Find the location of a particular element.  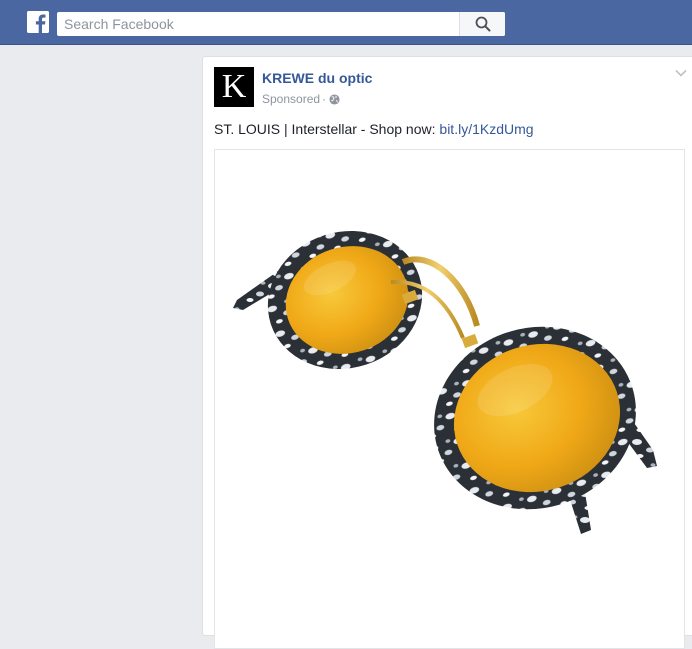

sponsored-label: Sponsored is located at coordinates (291, 99).